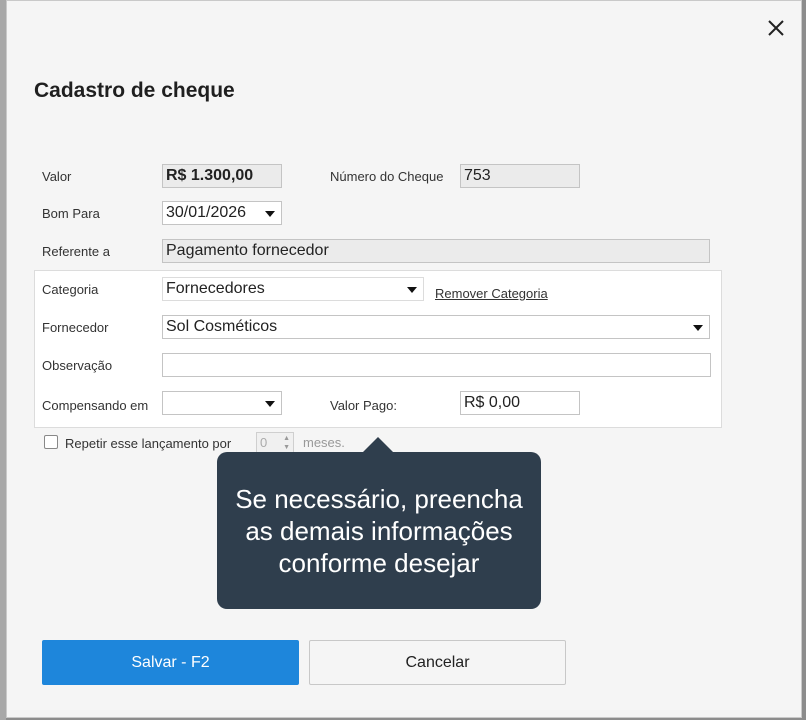 This screenshot has height=720, width=806. I want to click on save-button-label: Salvar - F2, so click(170, 662).